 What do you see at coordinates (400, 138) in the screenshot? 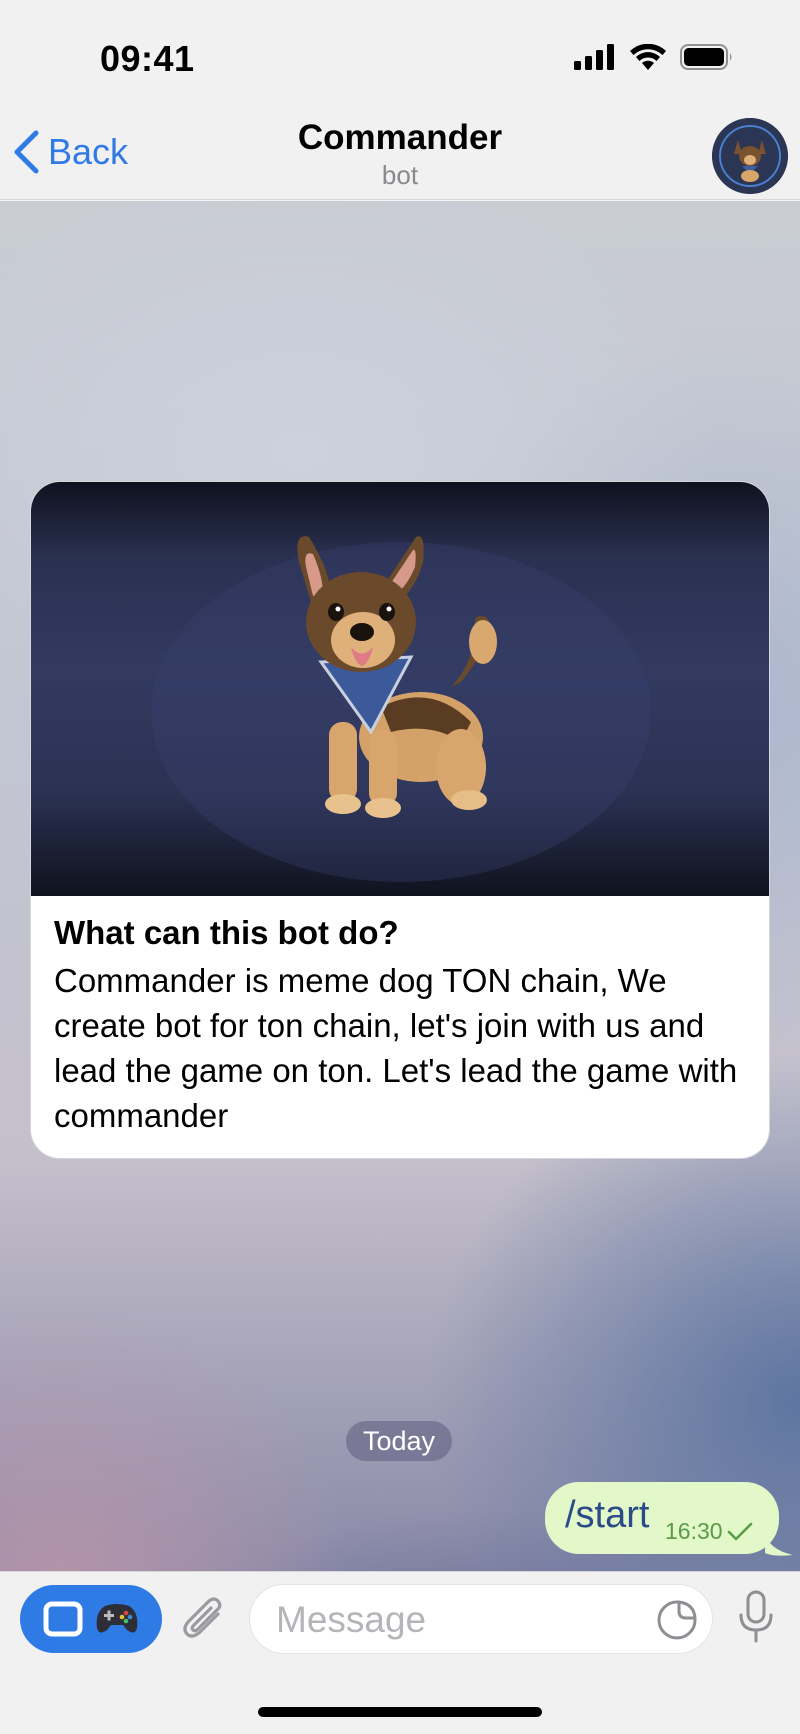
I see `chat-title: Commander` at bounding box center [400, 138].